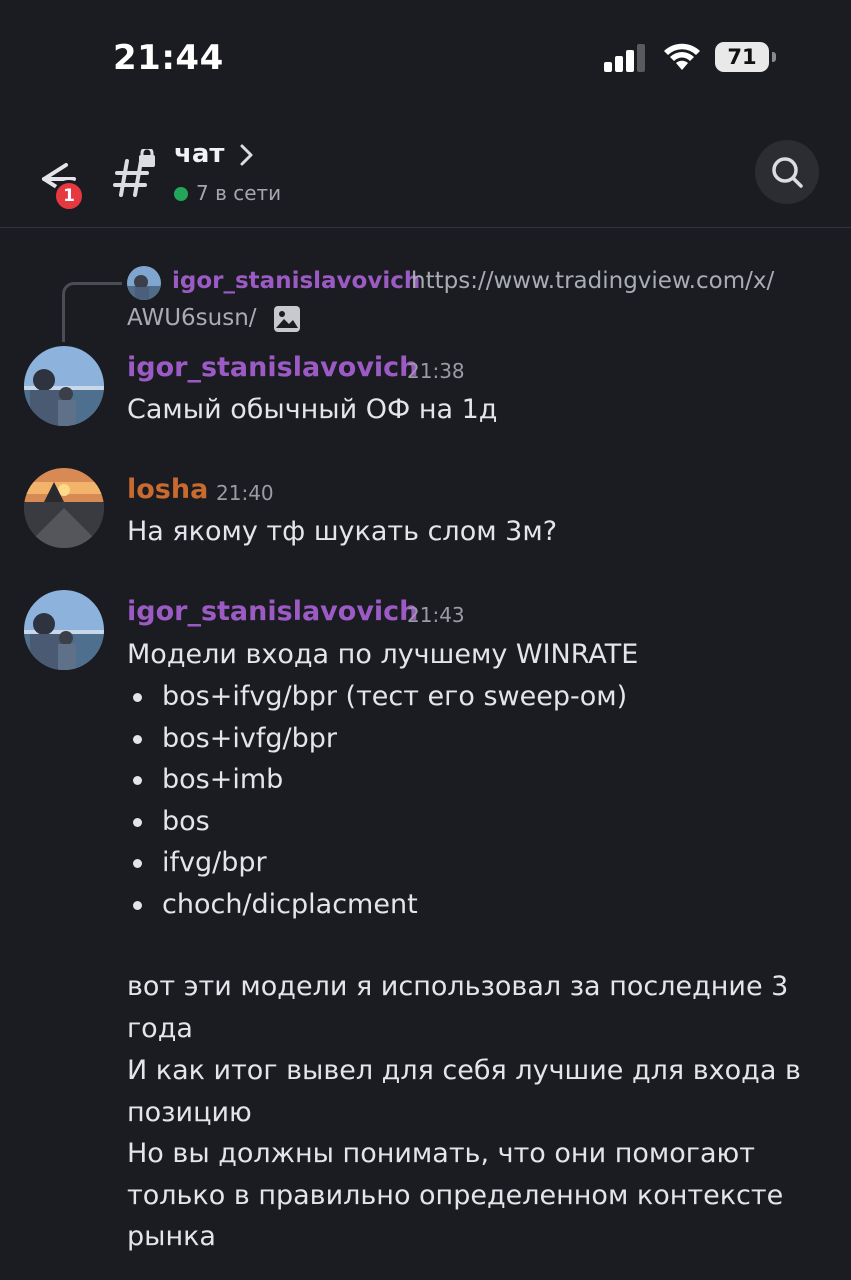 The height and width of the screenshot is (1280, 851). I want to click on reply-avatar, so click(144, 283).